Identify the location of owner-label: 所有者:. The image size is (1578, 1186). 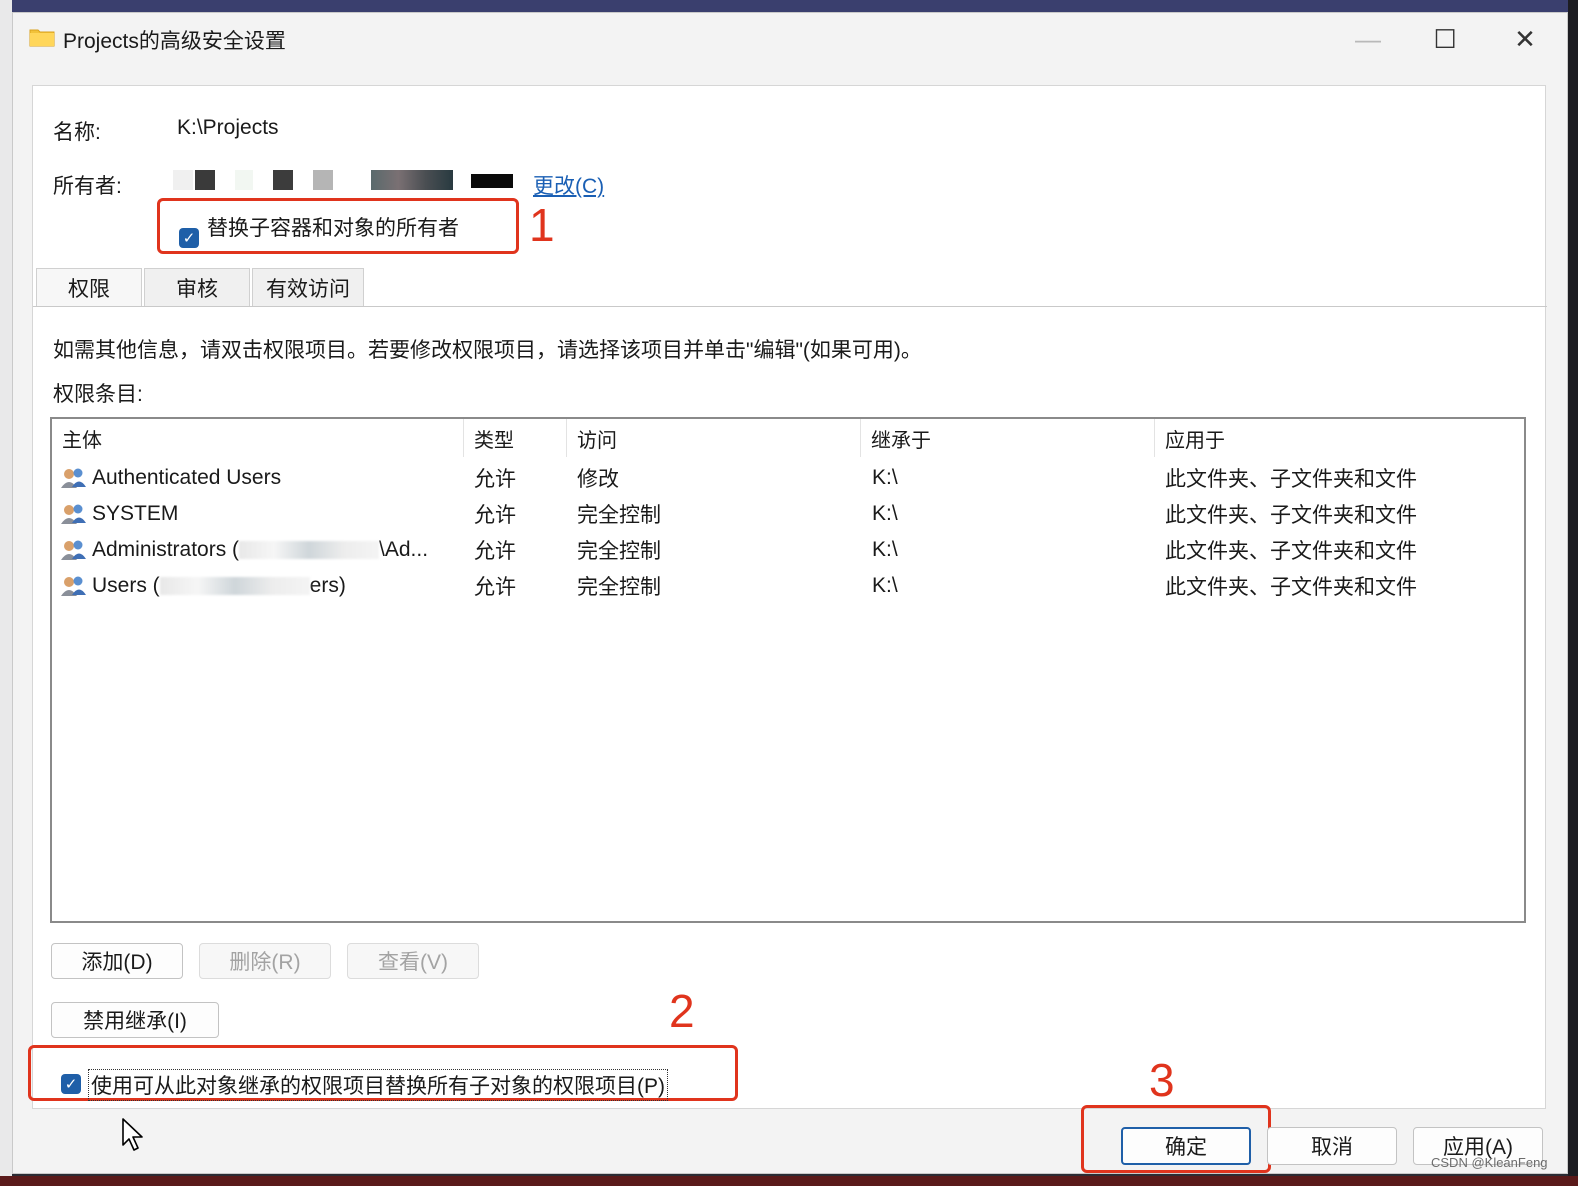
(87, 186).